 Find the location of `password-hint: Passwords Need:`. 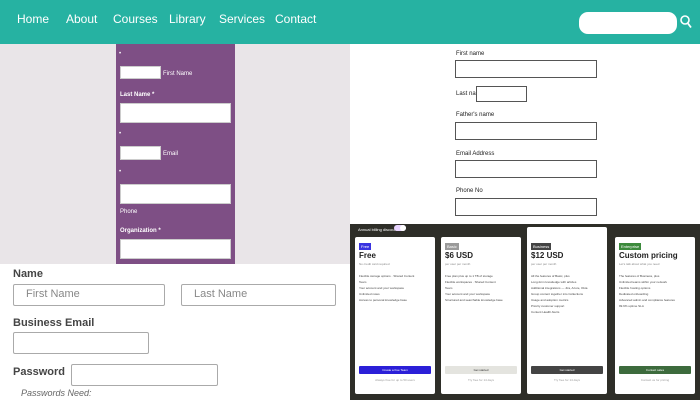

password-hint: Passwords Need: is located at coordinates (56, 393).